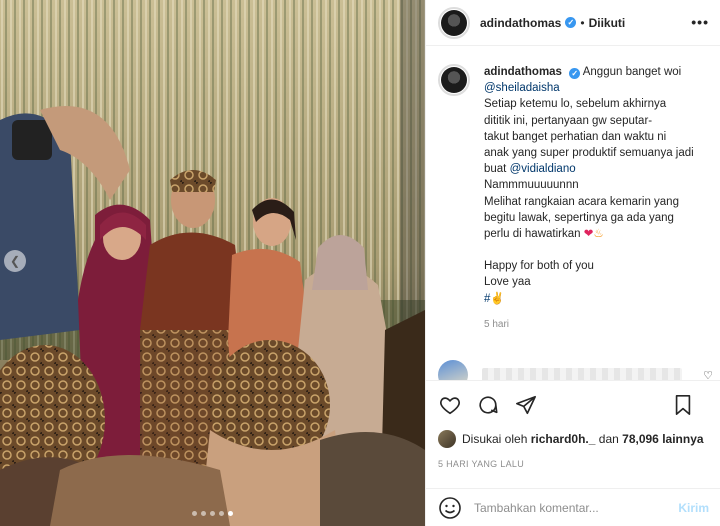 Image resolution: width=720 pixels, height=526 pixels. Describe the element at coordinates (607, 23) in the screenshot. I see `following-button: Diikuti` at that location.